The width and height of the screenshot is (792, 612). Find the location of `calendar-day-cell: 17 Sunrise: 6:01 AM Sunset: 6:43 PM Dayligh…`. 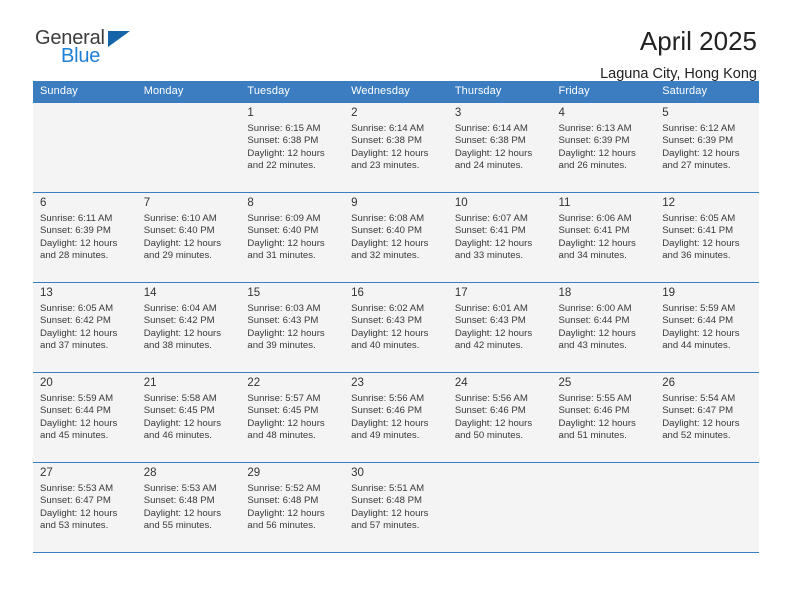

calendar-day-cell: 17 Sunrise: 6:01 AM Sunset: 6:43 PM Dayligh… is located at coordinates (499, 327).